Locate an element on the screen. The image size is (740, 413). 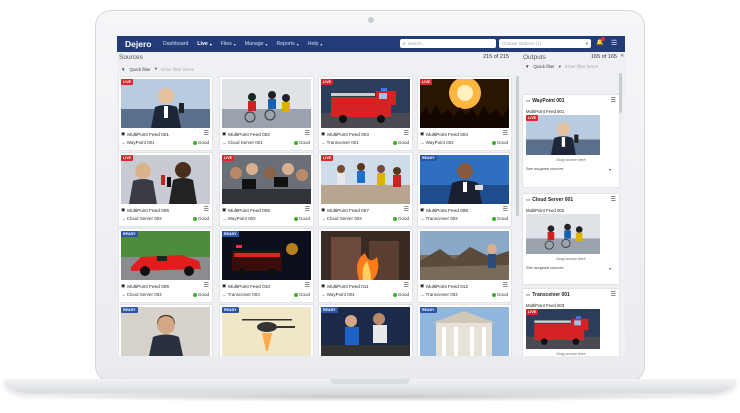
nav-files: Files ▾ is located at coordinates (228, 44).